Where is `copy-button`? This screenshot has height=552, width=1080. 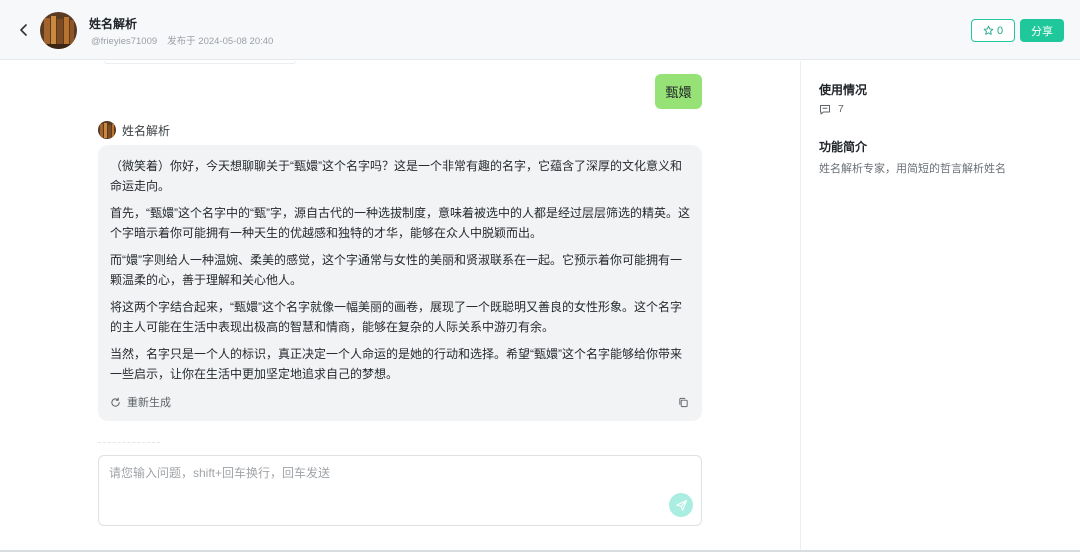 copy-button is located at coordinates (683, 402).